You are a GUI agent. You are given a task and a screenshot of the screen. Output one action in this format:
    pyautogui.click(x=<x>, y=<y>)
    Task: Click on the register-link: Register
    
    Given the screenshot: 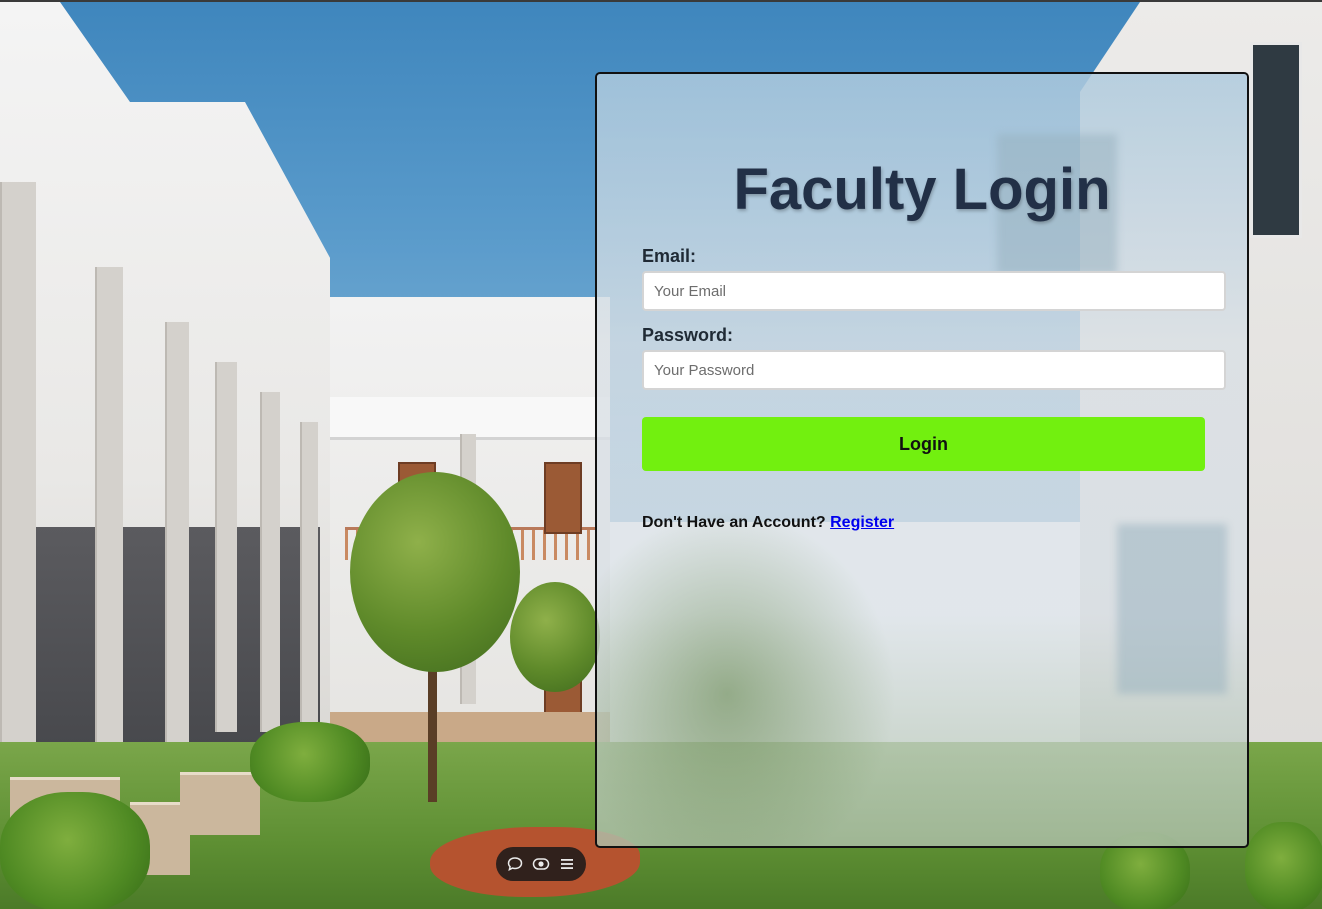 What is the action you would take?
    pyautogui.click(x=862, y=522)
    